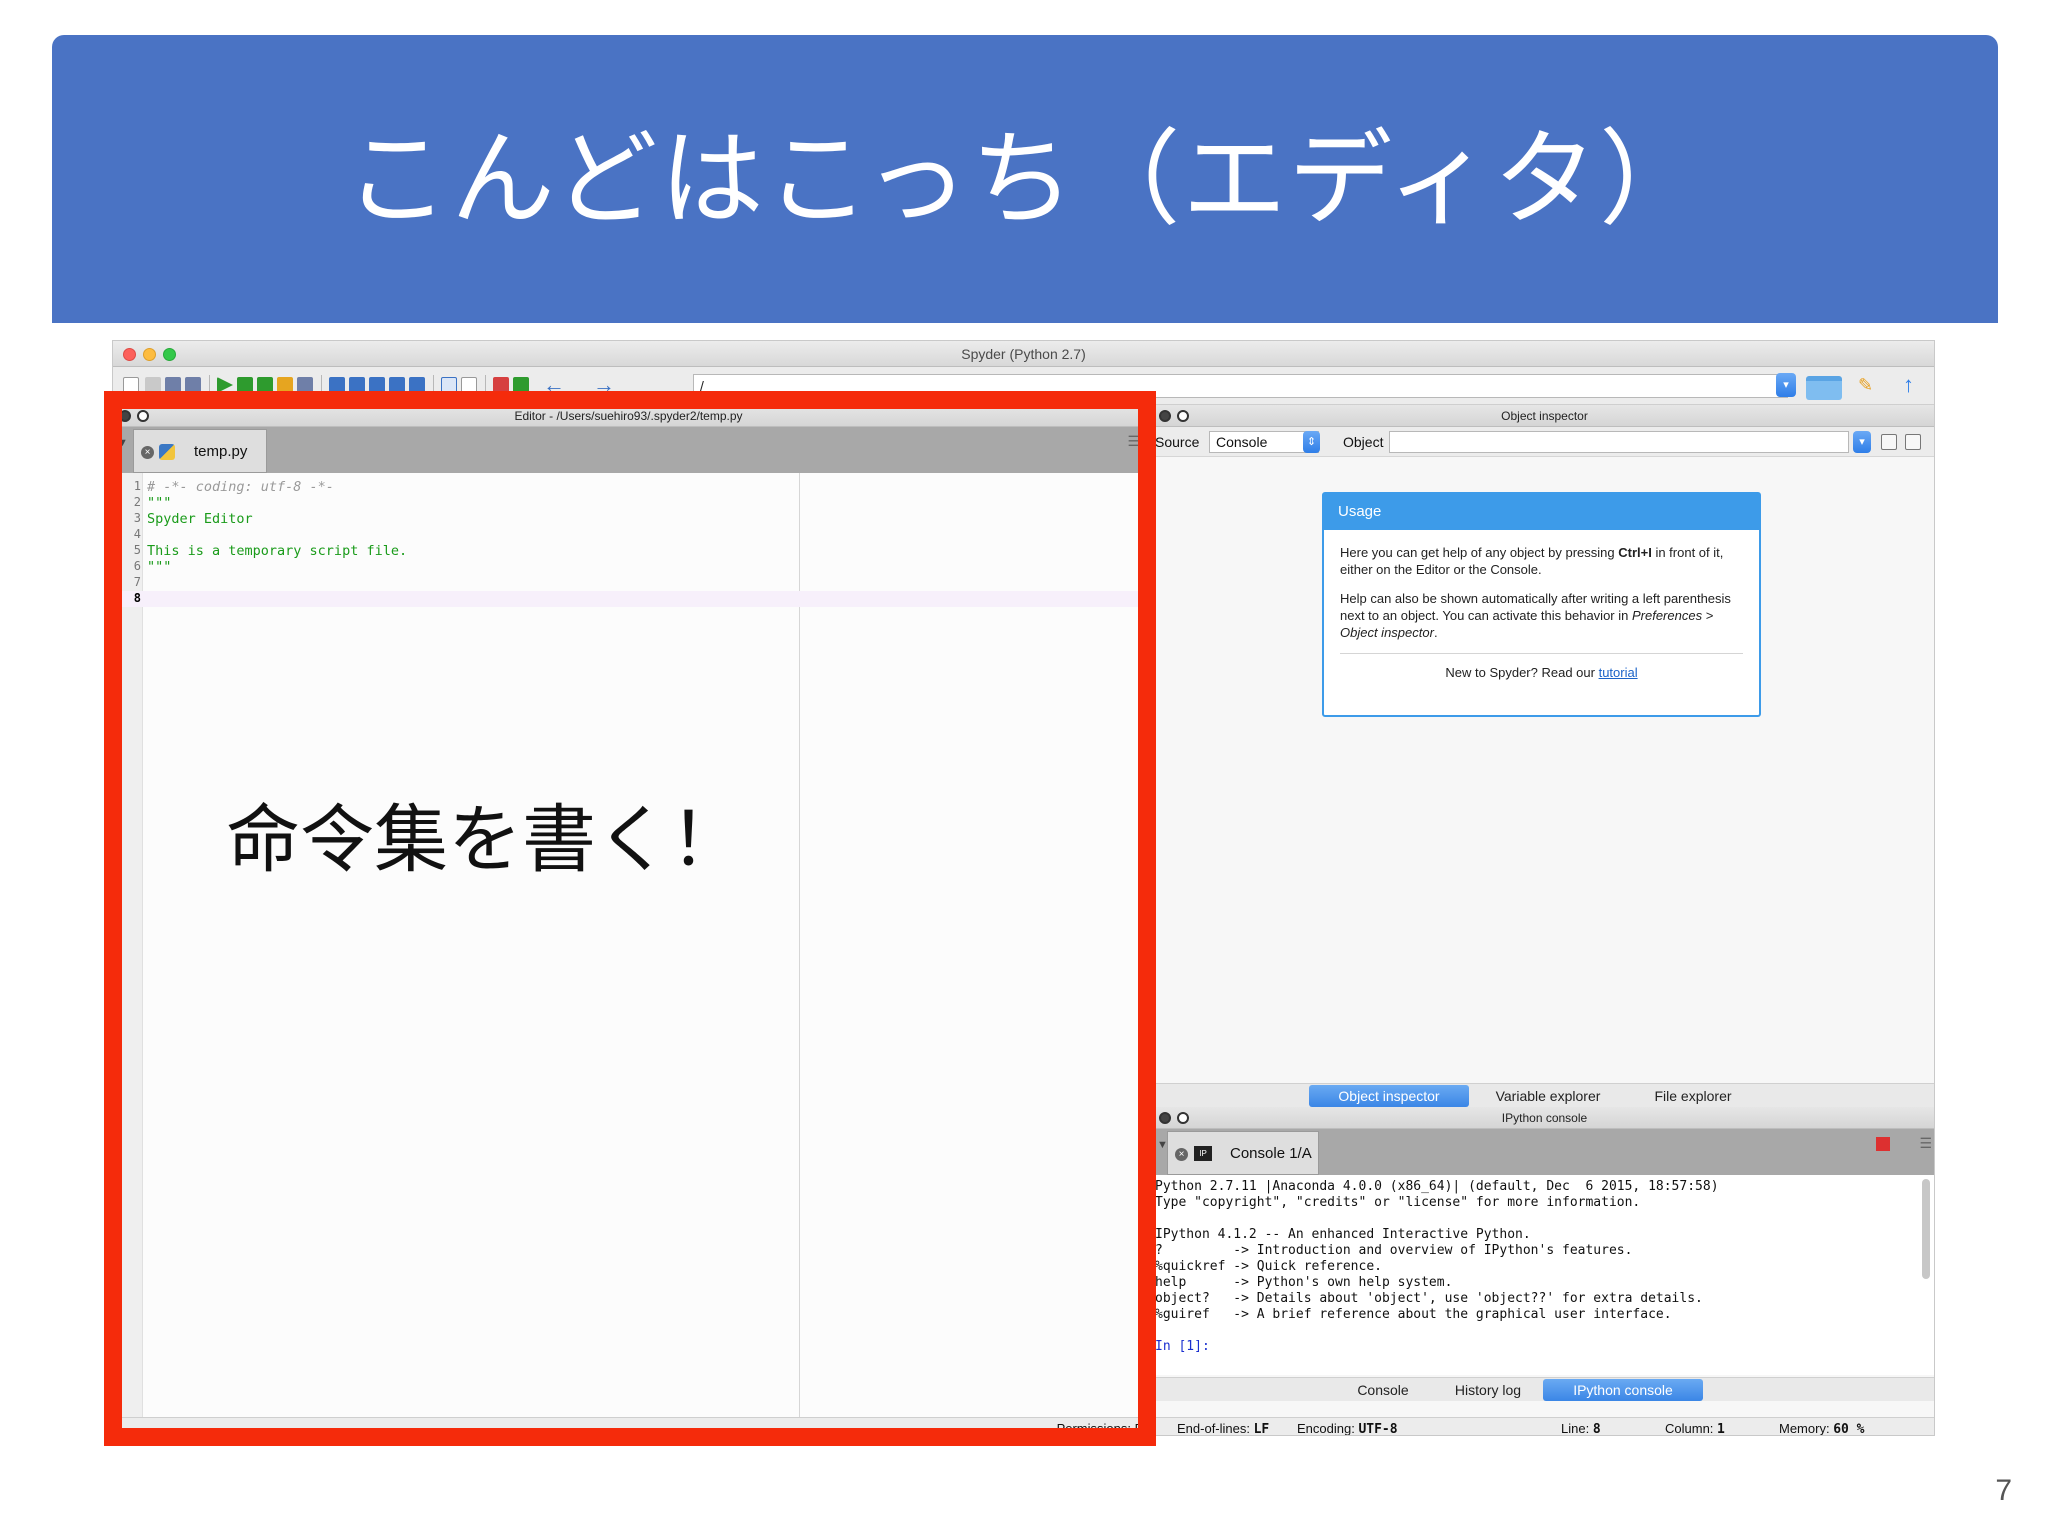 The height and width of the screenshot is (1536, 2048). I want to click on inspector-toolbar: Source Console ⇕ Object ▾, so click(1543, 442).